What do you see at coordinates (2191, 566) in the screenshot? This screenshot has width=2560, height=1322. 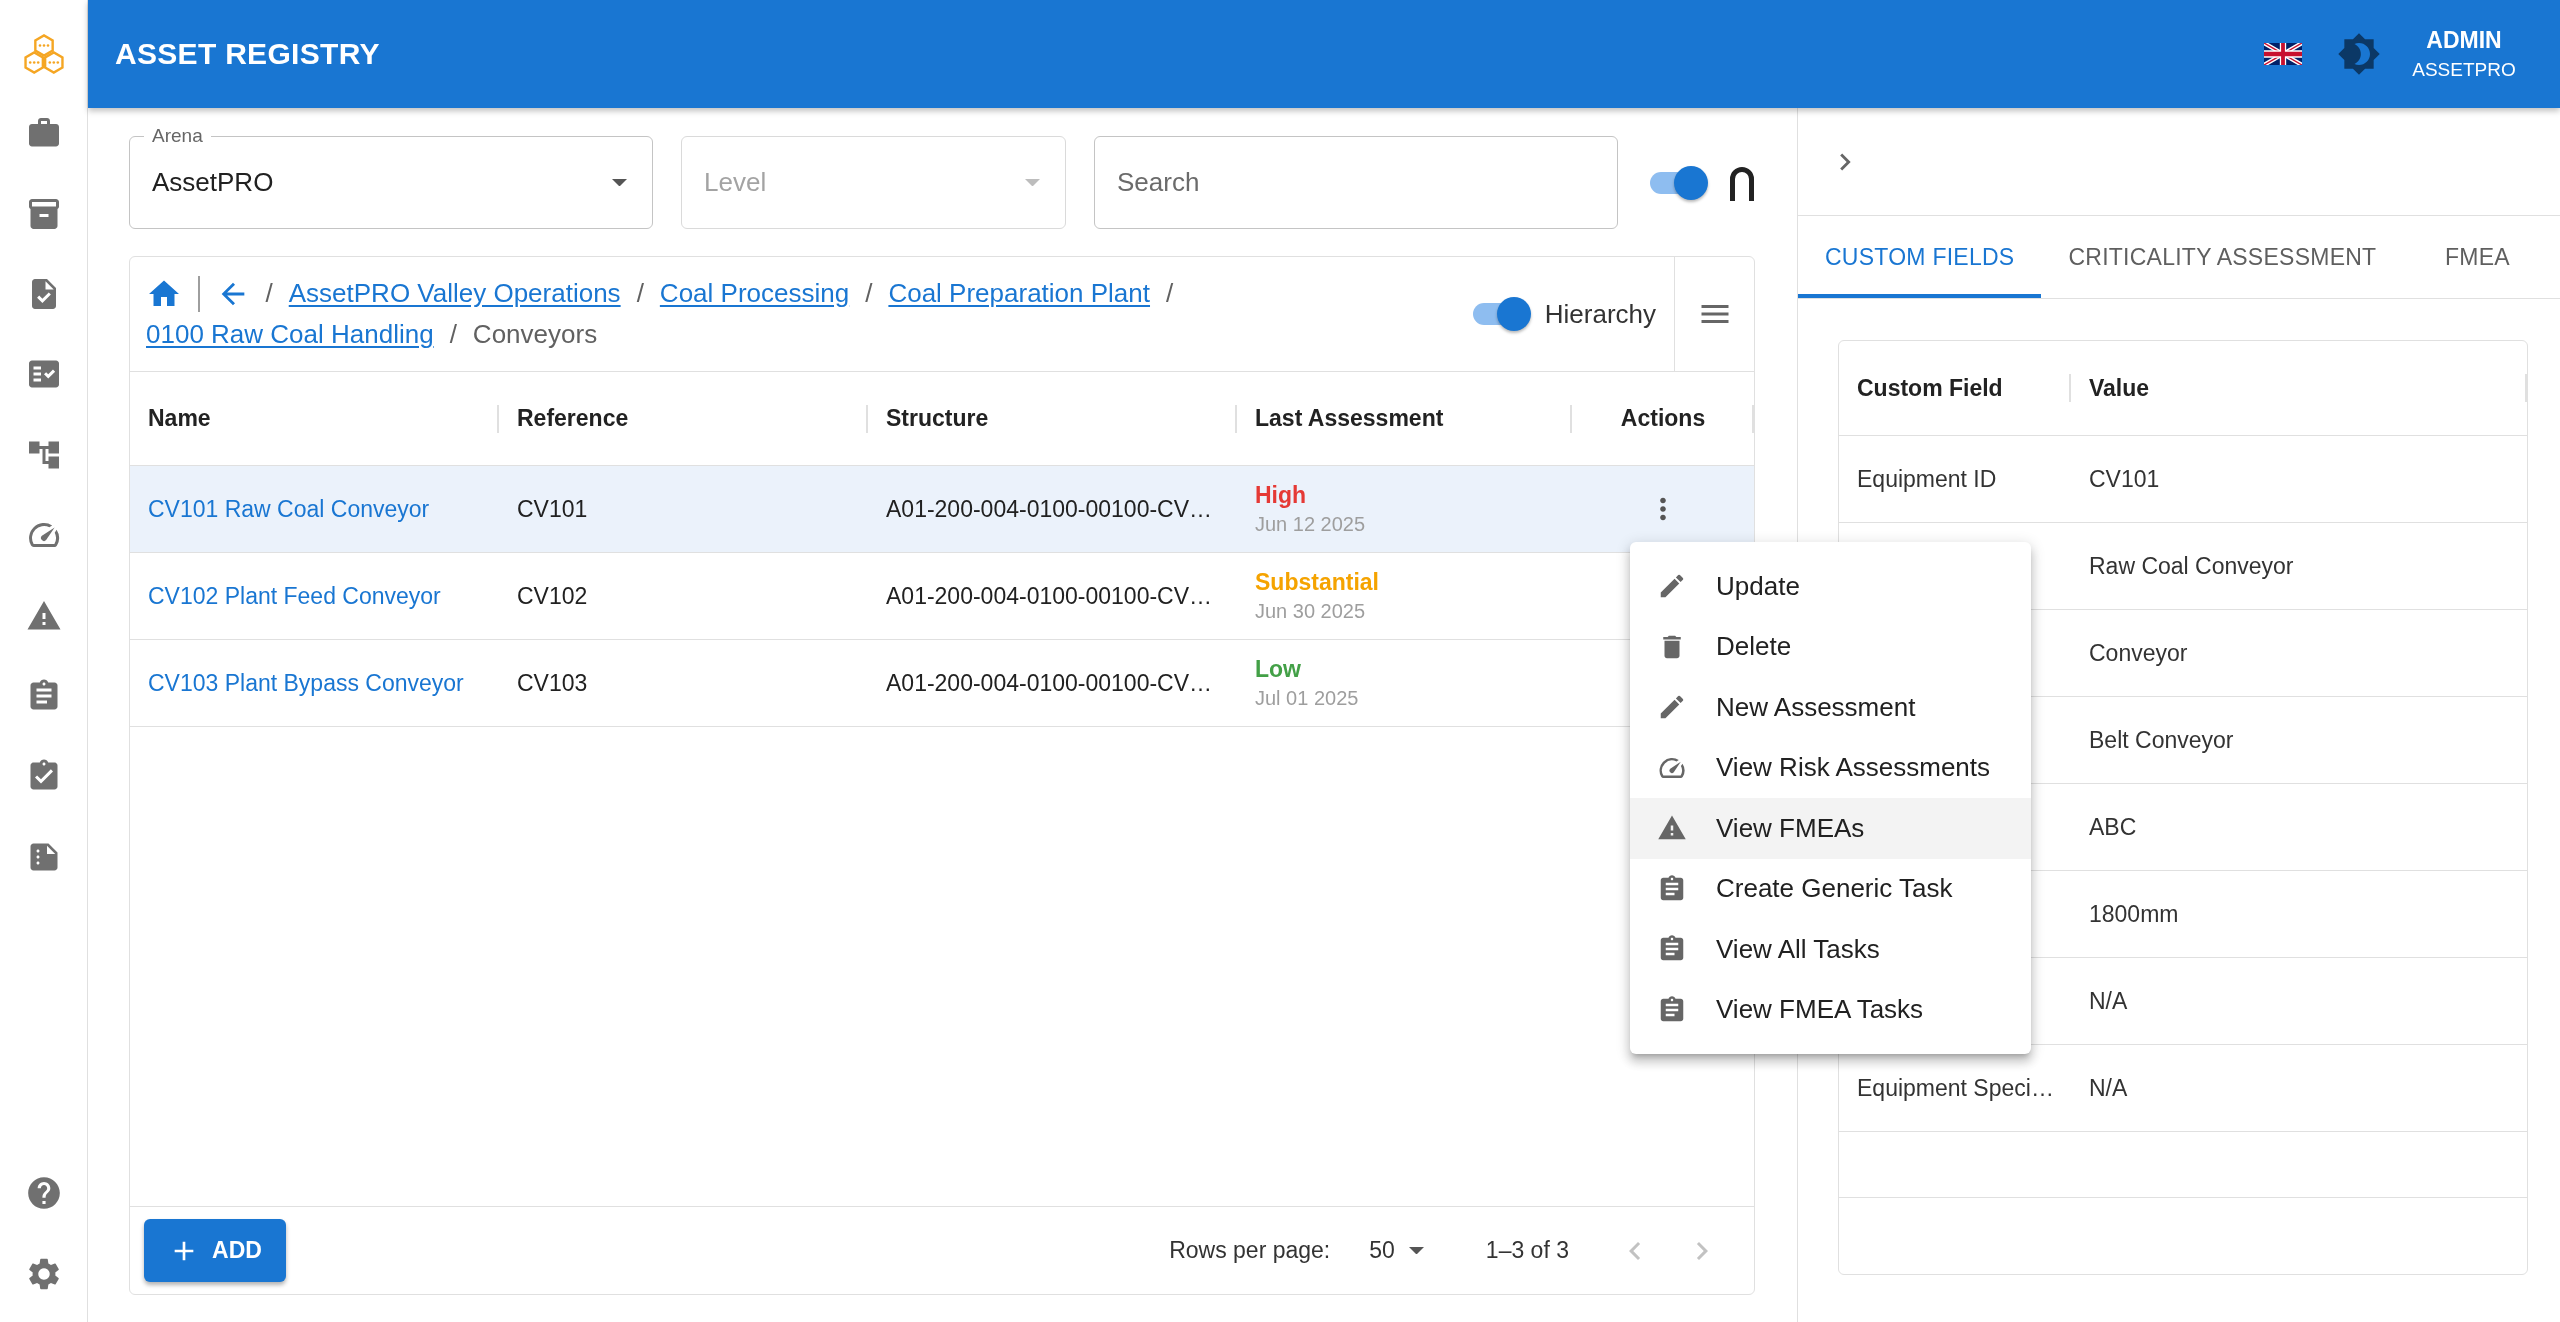 I see `field-value: Raw Coal Conveyor` at bounding box center [2191, 566].